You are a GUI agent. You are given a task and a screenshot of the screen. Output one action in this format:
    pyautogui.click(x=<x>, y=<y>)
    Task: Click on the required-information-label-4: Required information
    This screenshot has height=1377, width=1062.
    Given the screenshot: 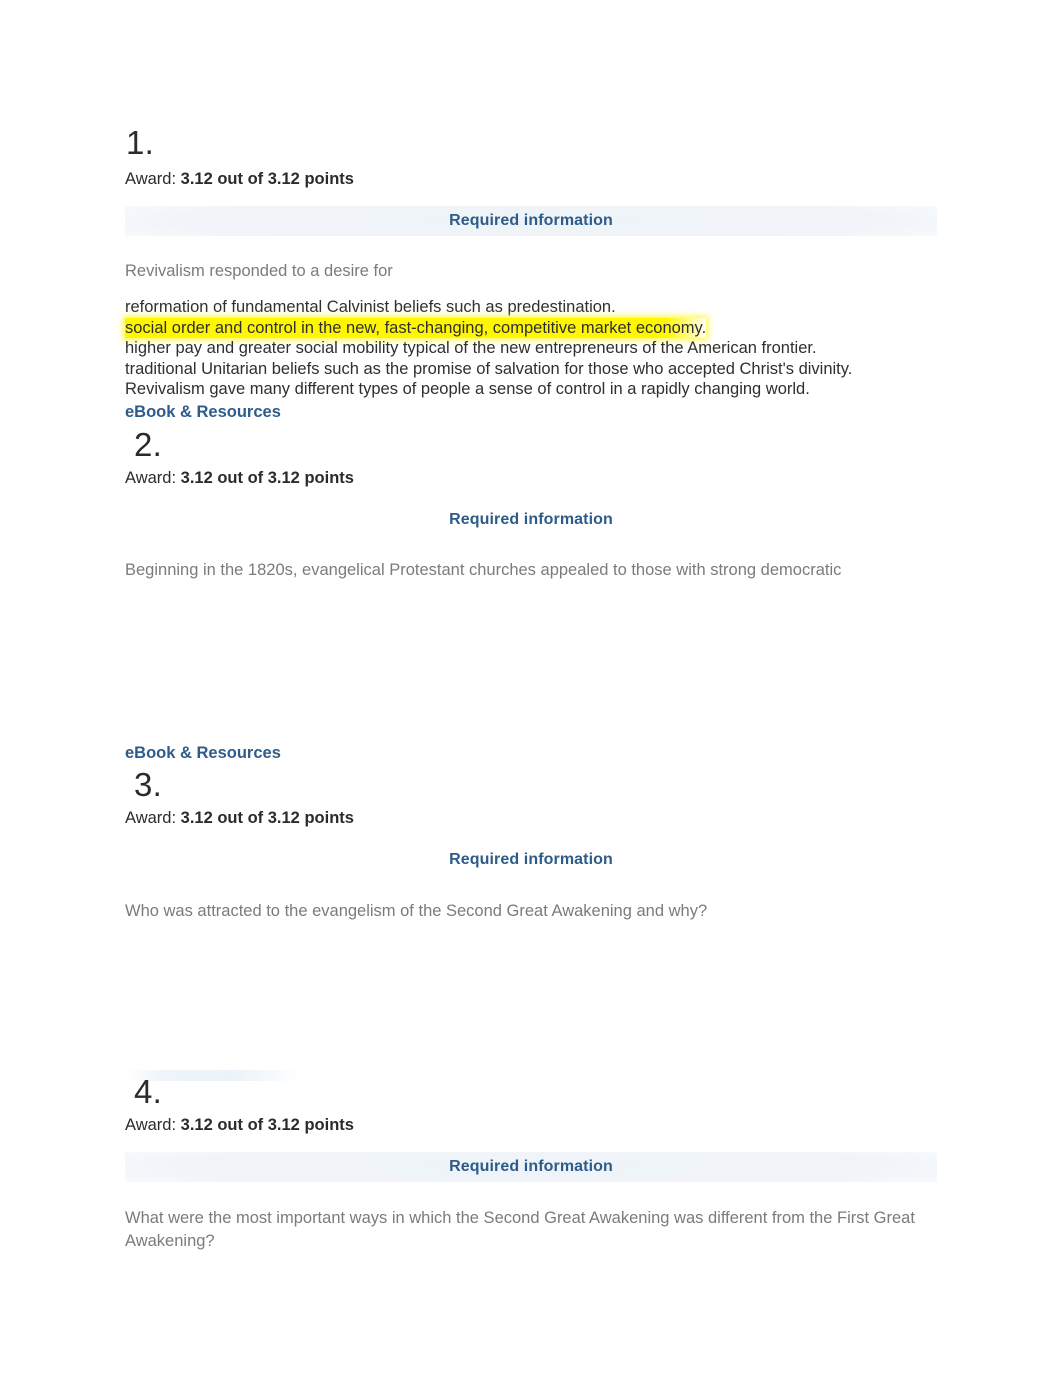 What is the action you would take?
    pyautogui.click(x=531, y=1166)
    